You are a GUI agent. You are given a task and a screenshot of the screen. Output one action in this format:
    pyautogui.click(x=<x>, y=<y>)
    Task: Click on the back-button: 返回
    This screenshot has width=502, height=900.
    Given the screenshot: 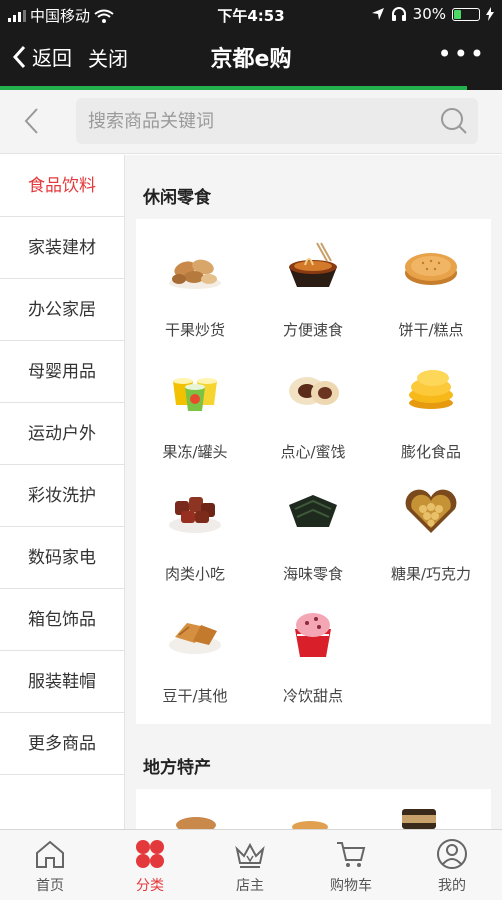 What is the action you would take?
    pyautogui.click(x=42, y=56)
    